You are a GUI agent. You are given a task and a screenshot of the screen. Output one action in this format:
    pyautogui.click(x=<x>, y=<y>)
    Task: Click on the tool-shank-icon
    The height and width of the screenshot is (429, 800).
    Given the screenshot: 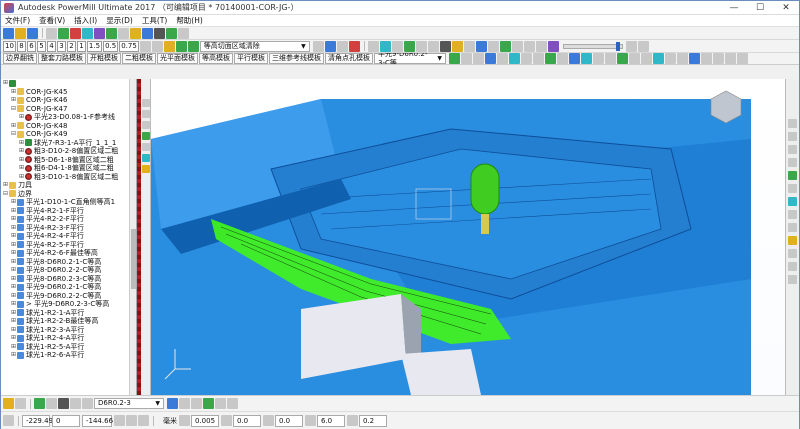 What is the action you would take?
    pyautogui.click(x=63, y=403)
    